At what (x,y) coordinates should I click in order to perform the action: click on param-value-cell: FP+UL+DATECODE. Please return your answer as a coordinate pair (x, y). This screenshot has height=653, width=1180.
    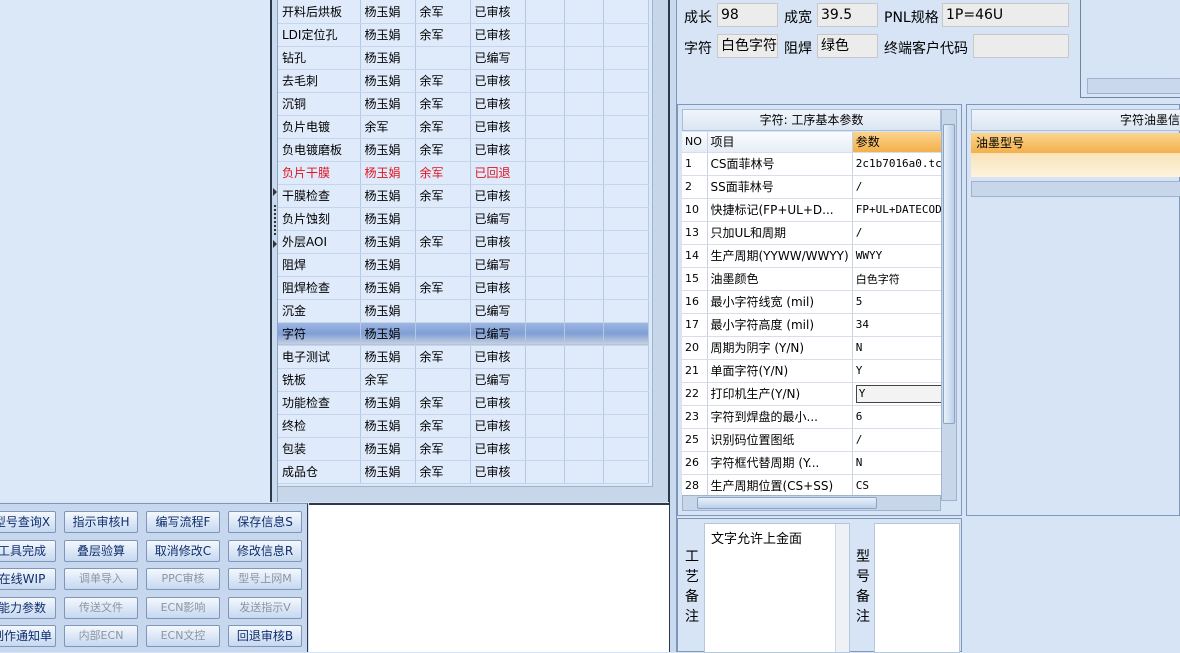
    Looking at the image, I should click on (902, 210).